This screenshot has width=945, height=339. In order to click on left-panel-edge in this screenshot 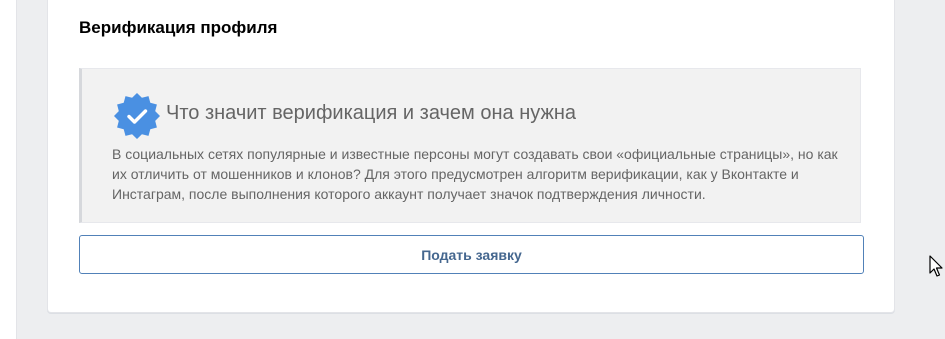, I will do `click(8, 169)`.